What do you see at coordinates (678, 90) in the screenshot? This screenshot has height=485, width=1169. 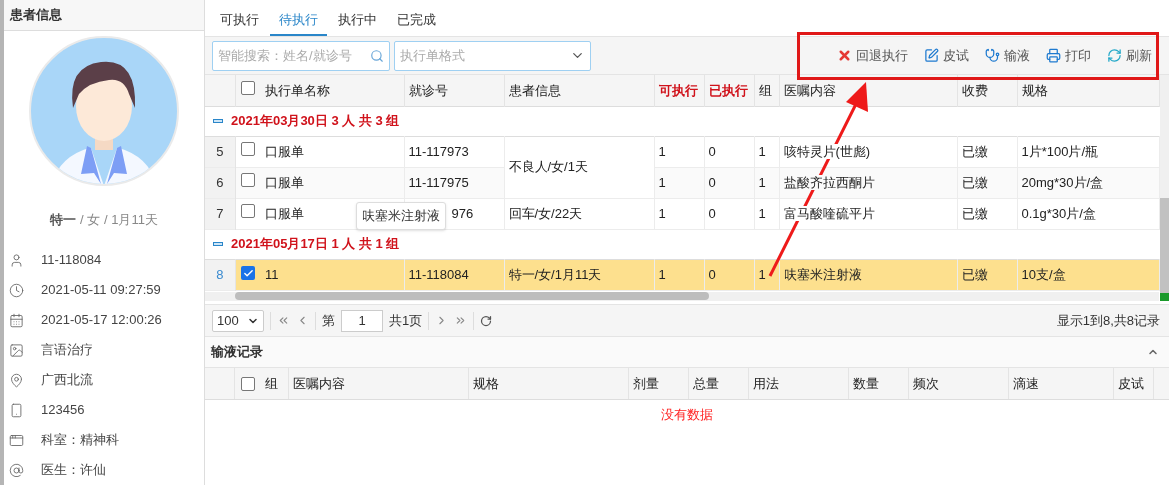 I see `column-header: 可执行` at bounding box center [678, 90].